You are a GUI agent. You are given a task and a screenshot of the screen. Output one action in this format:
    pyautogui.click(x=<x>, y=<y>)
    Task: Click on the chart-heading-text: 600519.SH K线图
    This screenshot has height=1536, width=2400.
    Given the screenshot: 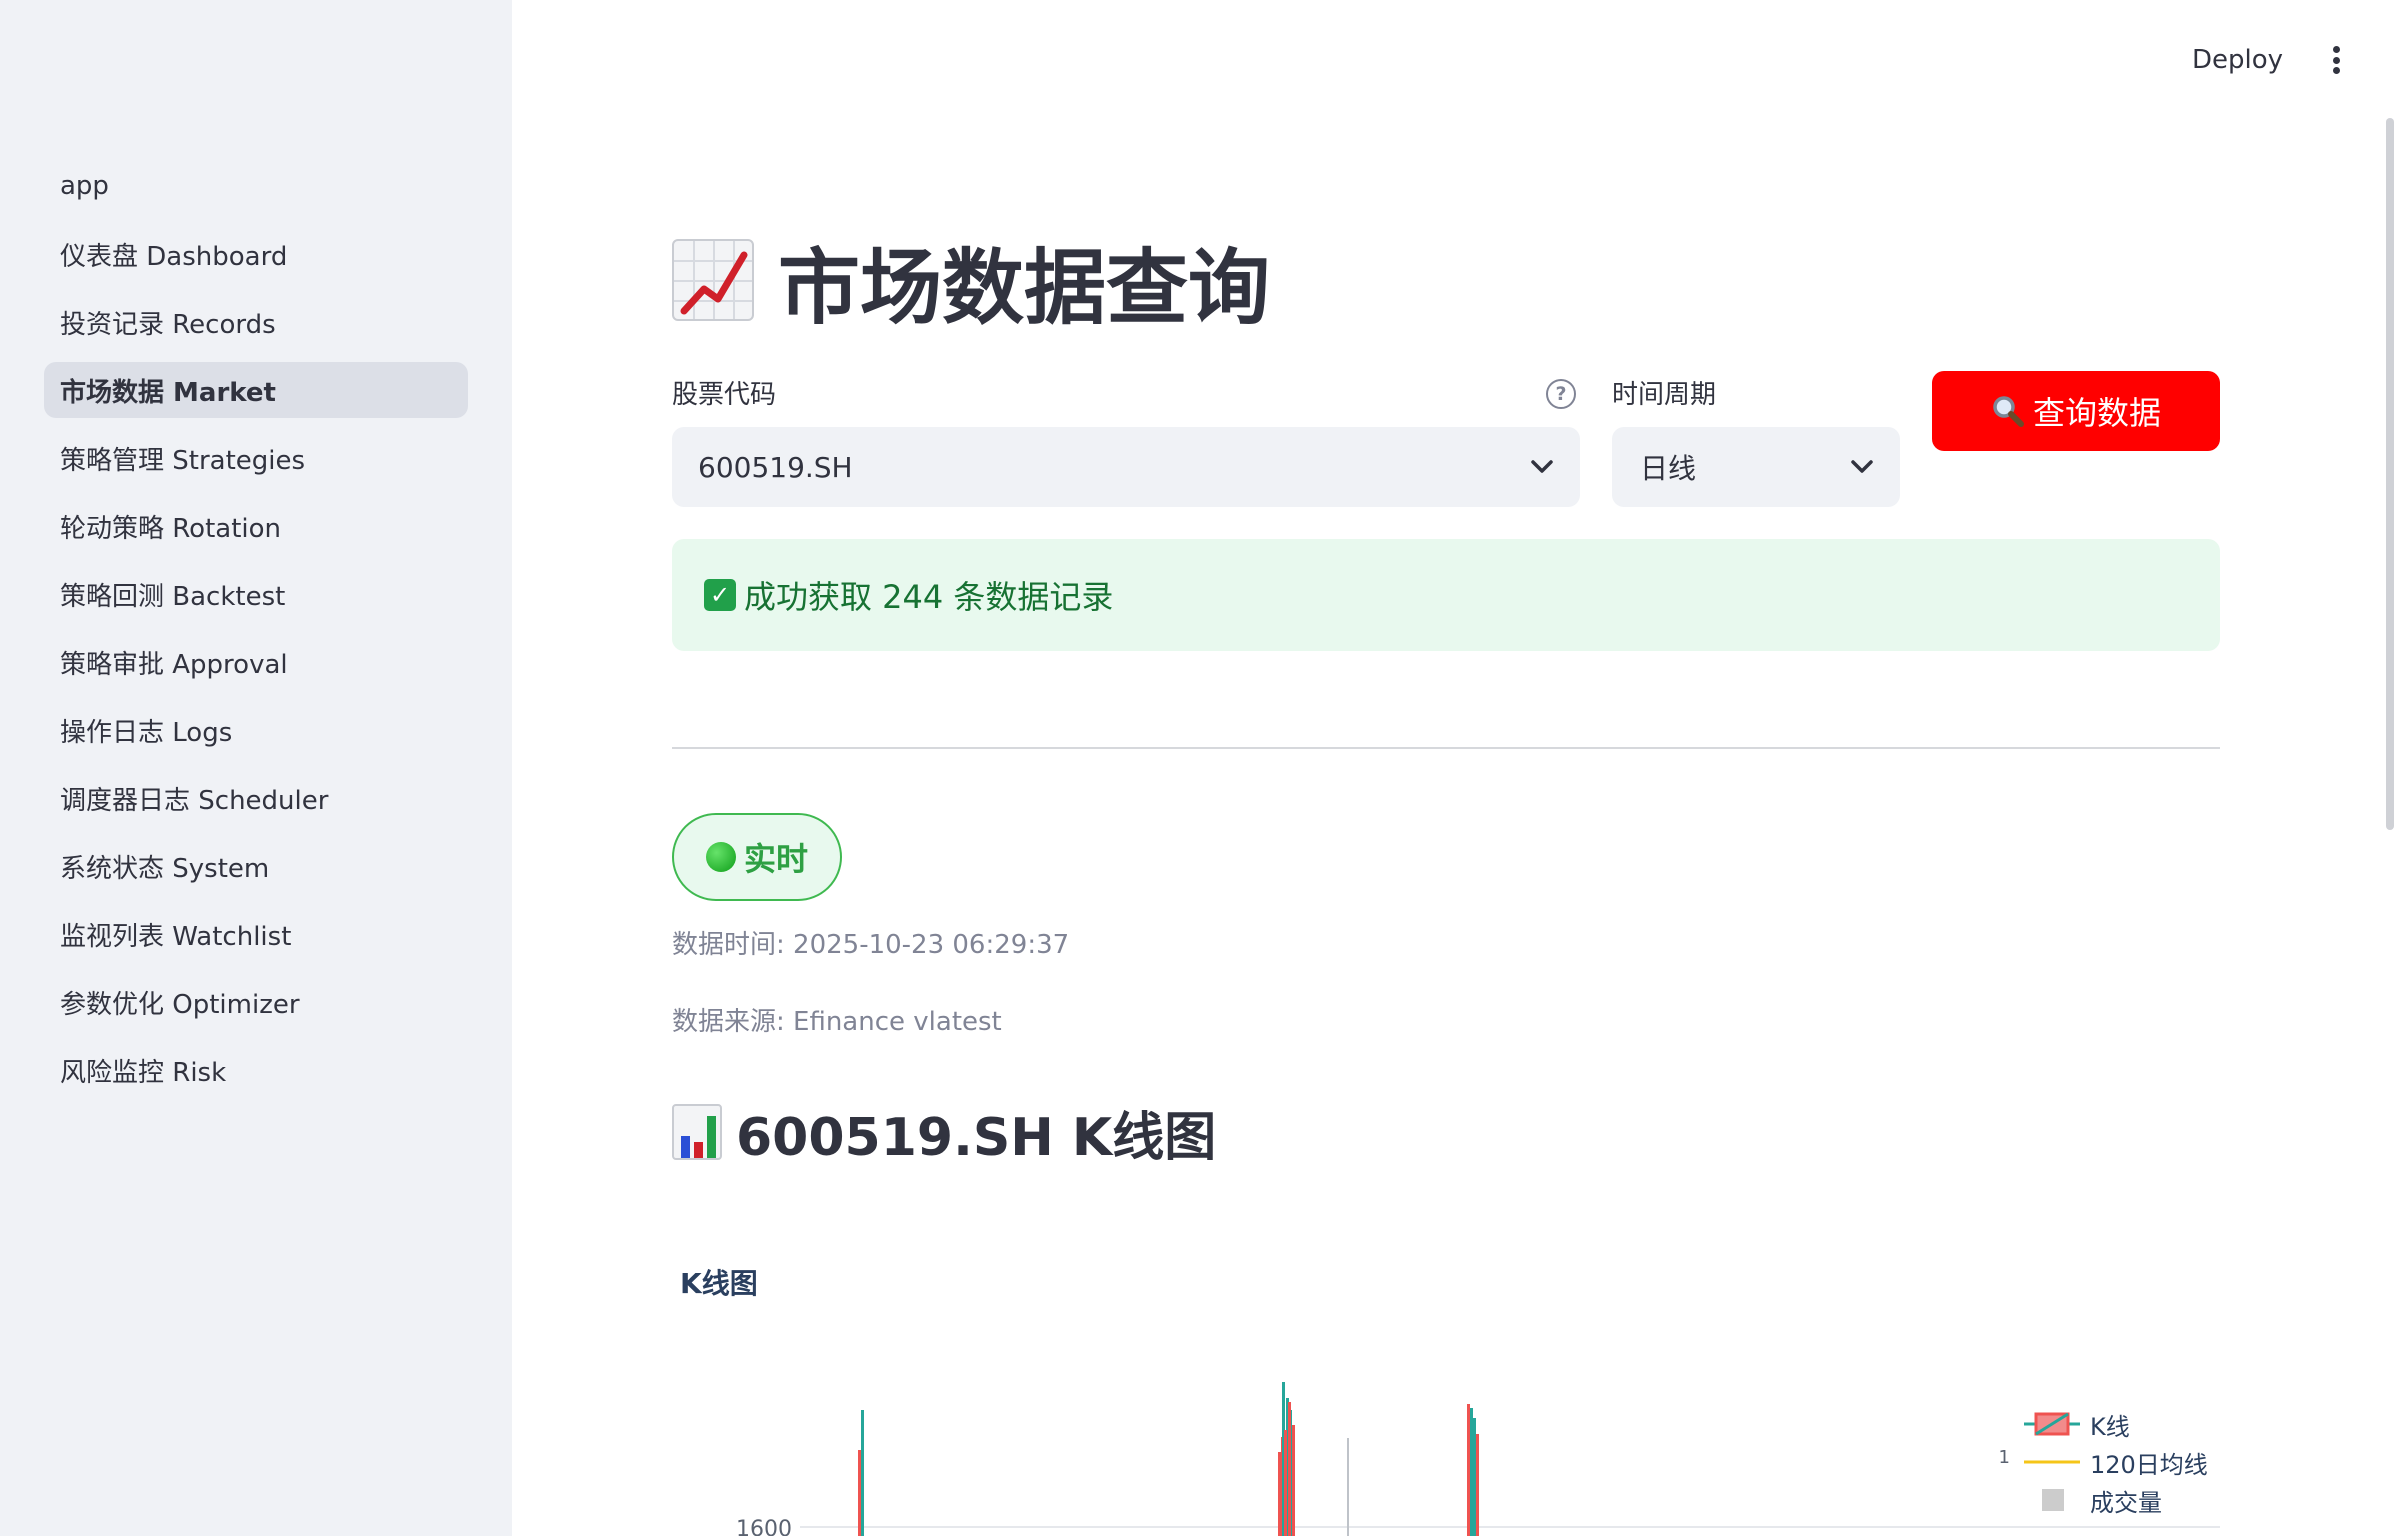 What is the action you would take?
    pyautogui.click(x=976, y=1137)
    